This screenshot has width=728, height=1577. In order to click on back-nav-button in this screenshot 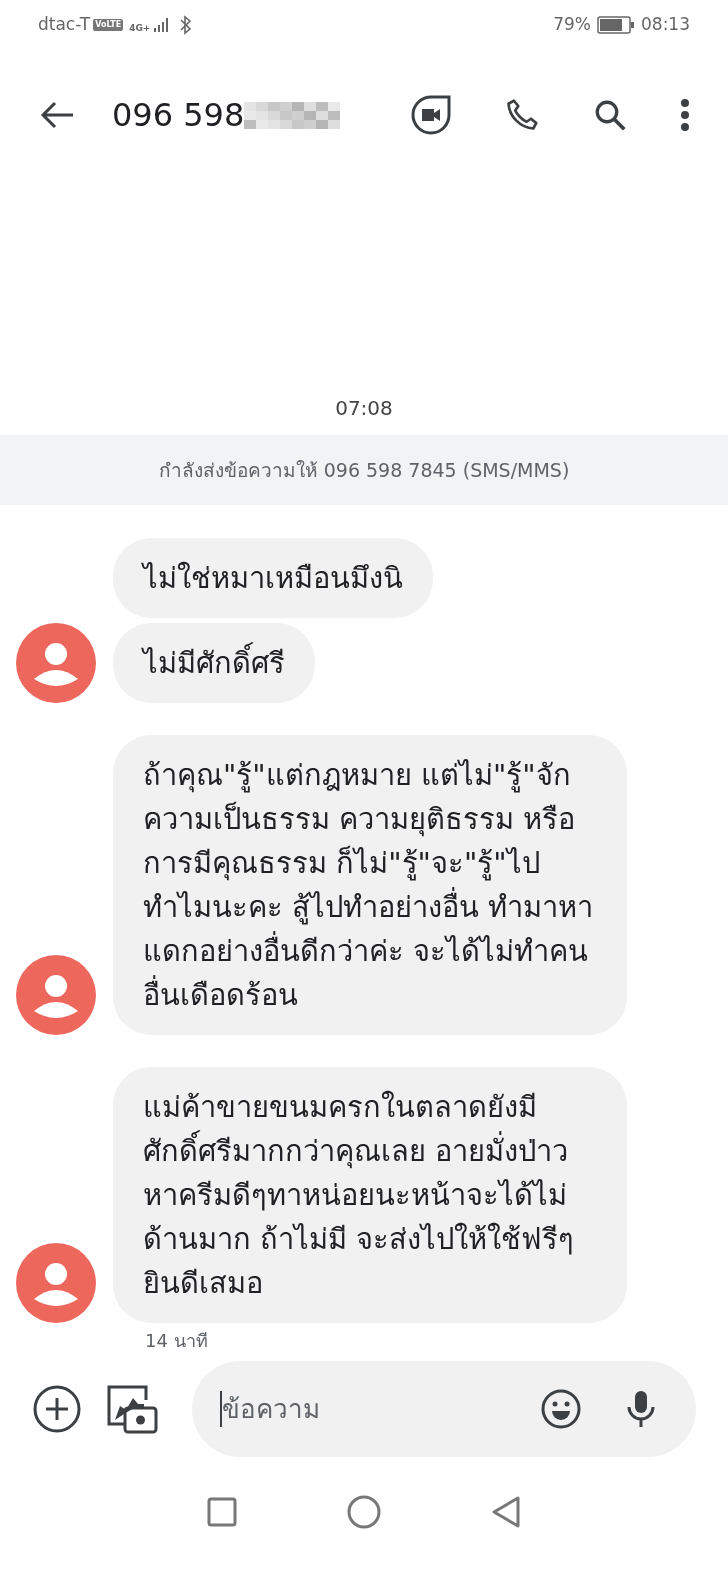, I will do `click(506, 1512)`.